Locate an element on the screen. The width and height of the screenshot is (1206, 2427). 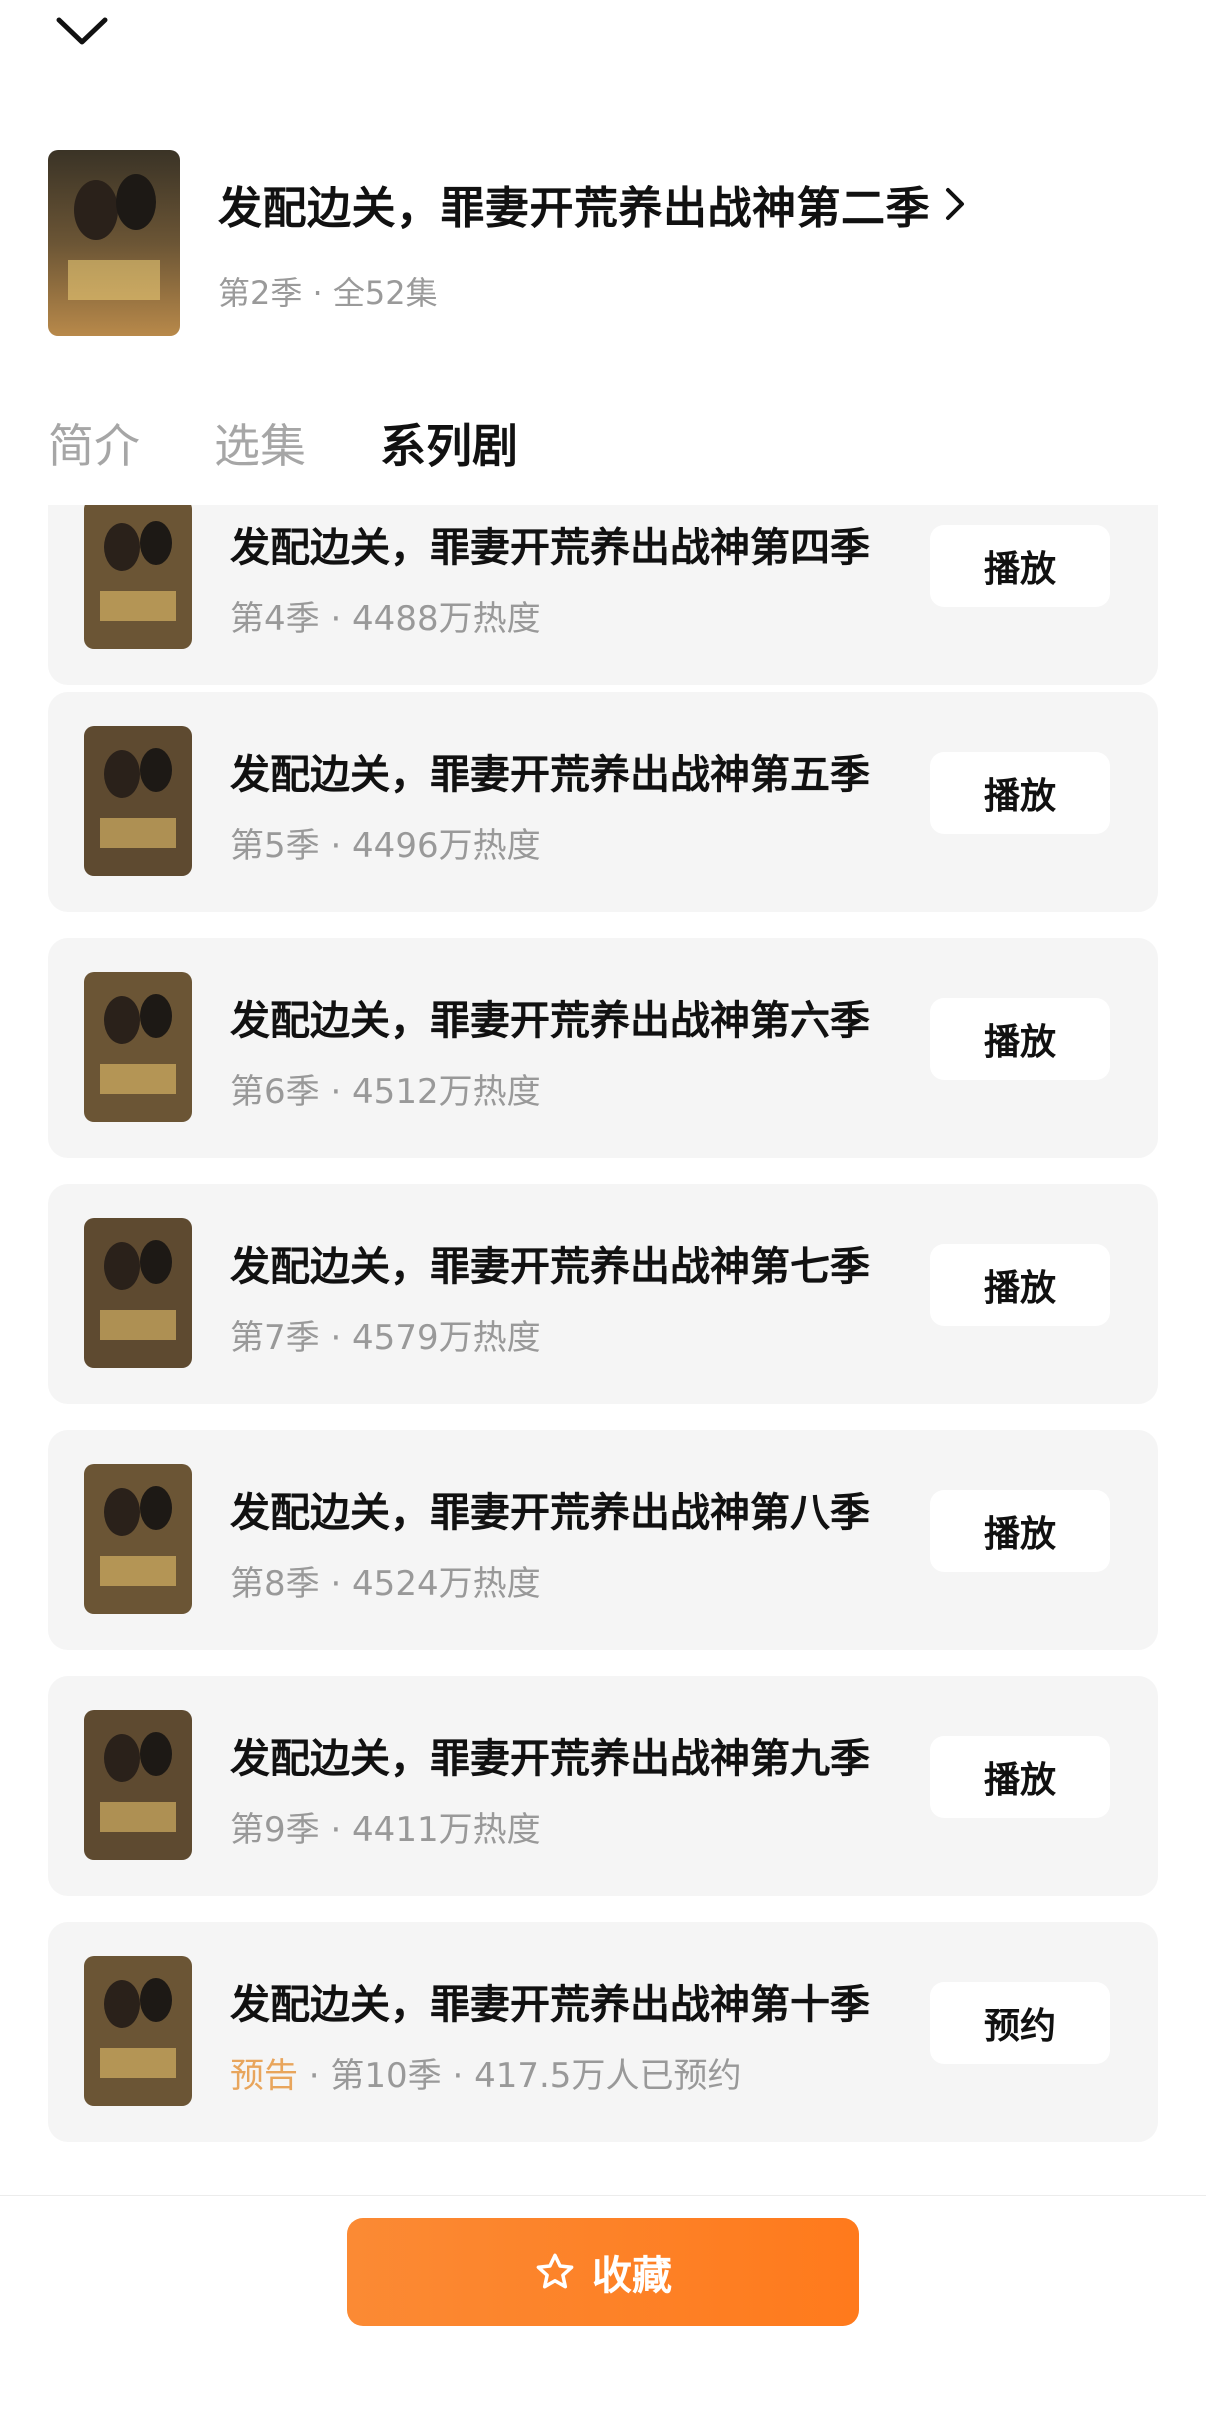
series-card: 发配边关，罪妻开荒养出战神第六季 第6季 · 4512万热度 播放 is located at coordinates (603, 1048).